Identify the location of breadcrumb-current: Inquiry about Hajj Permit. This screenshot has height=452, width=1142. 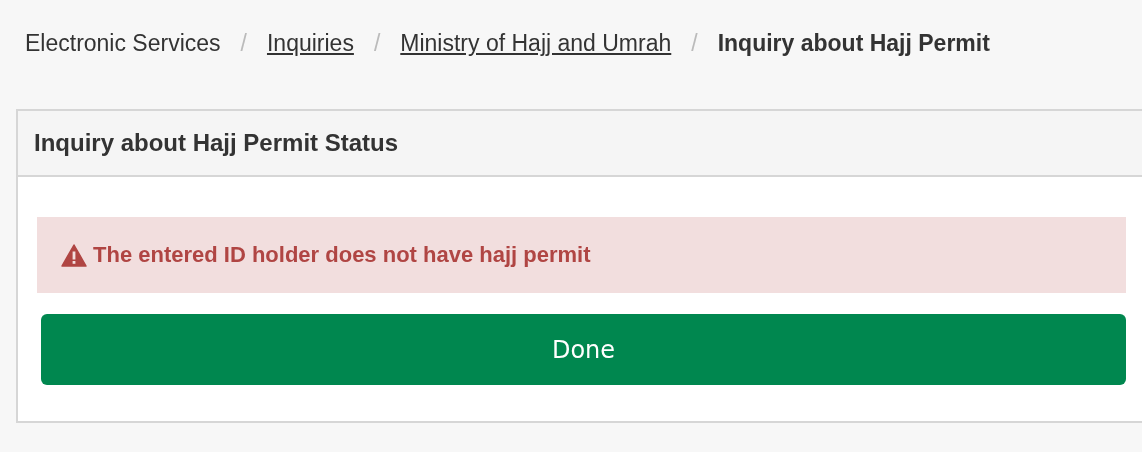
(853, 43).